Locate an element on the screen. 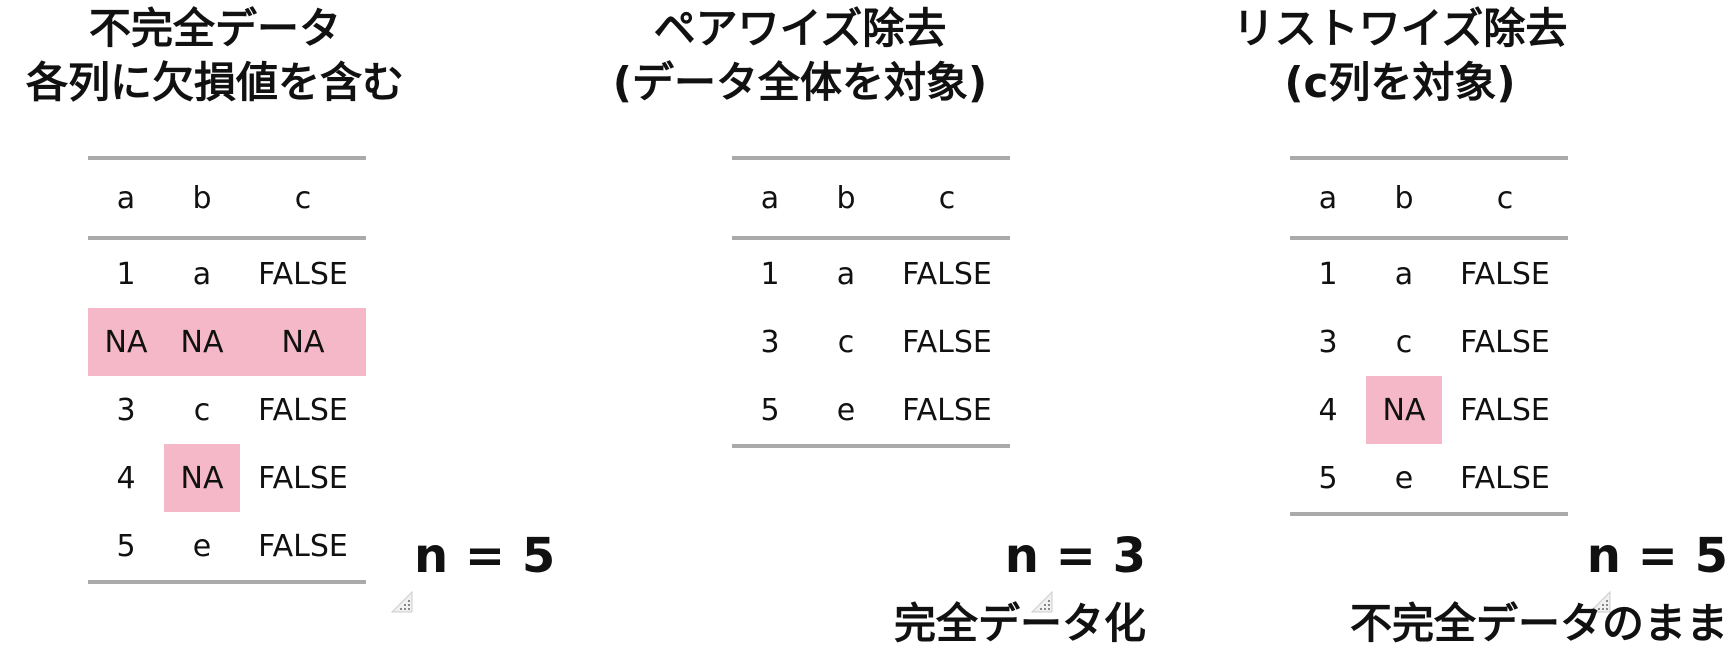  n-label: n = 3 is located at coordinates (1075, 556).